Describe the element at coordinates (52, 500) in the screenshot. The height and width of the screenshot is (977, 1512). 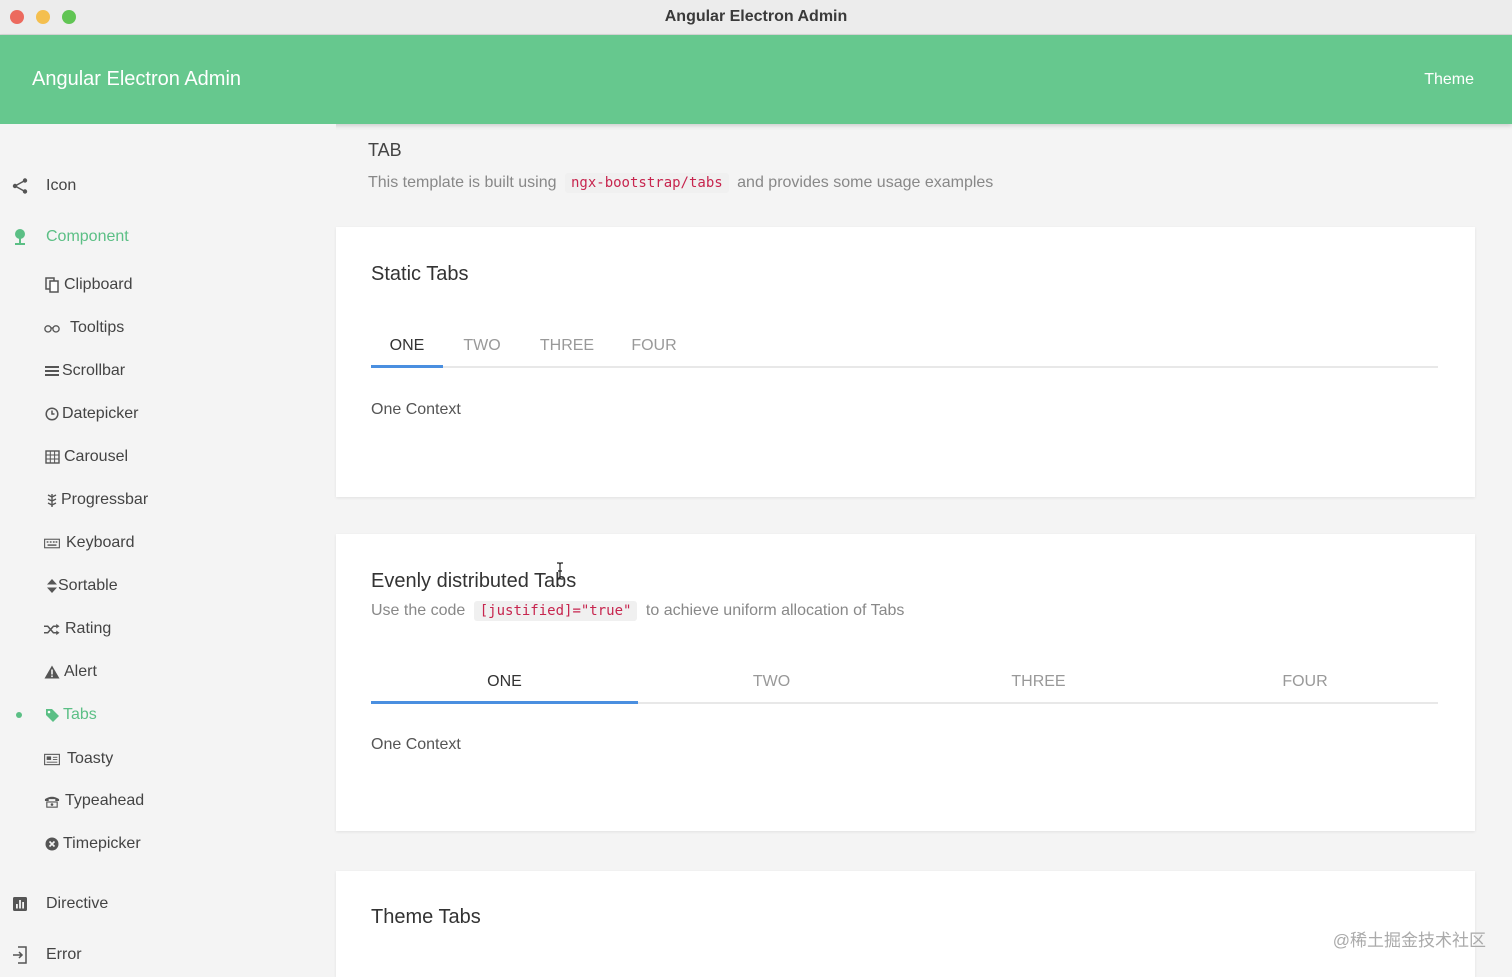
I see `wheat-icon` at that location.